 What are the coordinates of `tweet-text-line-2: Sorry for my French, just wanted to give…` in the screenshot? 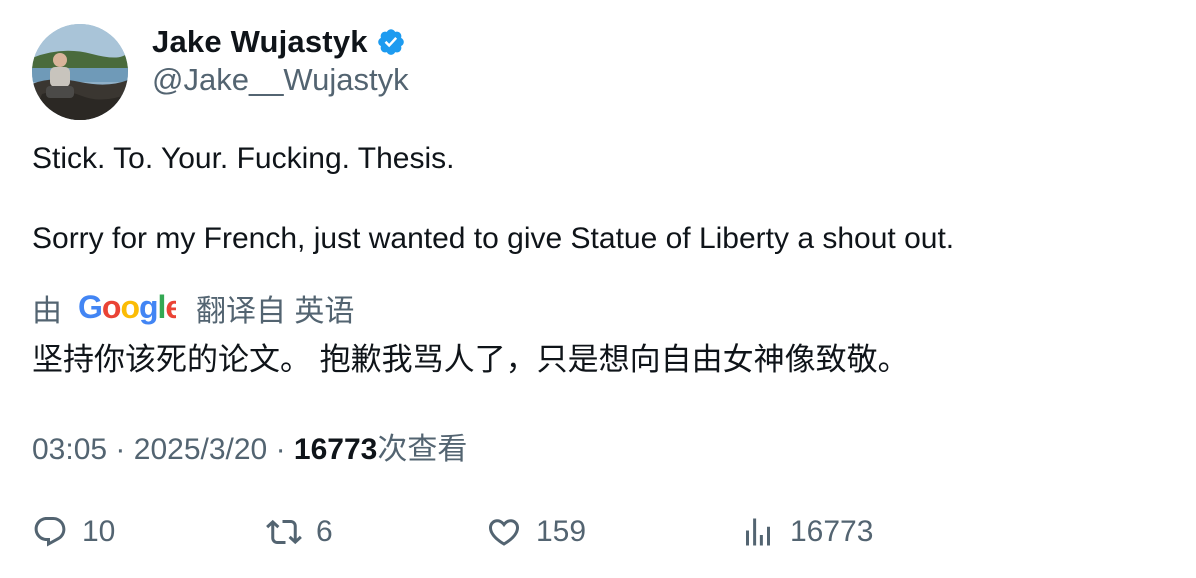 It's located at (493, 238).